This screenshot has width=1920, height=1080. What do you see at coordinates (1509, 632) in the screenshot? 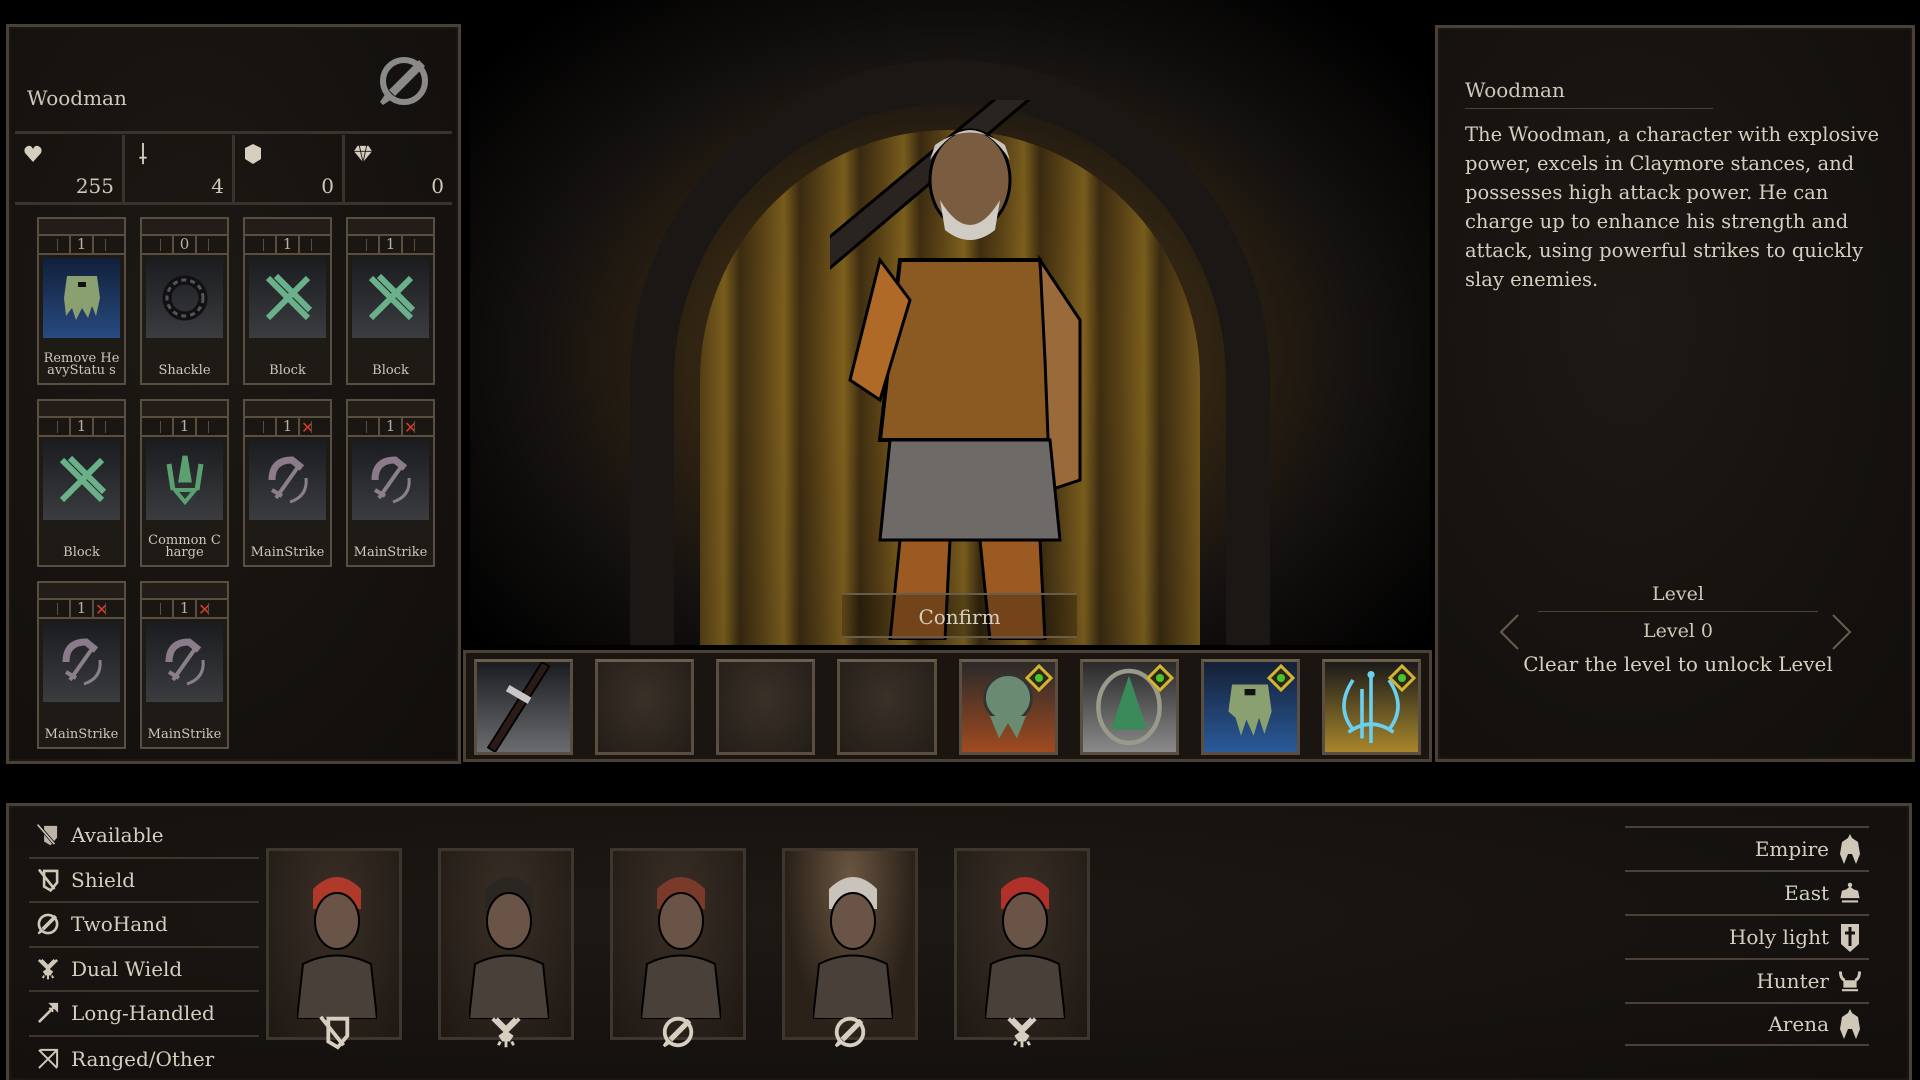
I see `previous-level-arrow-icon` at bounding box center [1509, 632].